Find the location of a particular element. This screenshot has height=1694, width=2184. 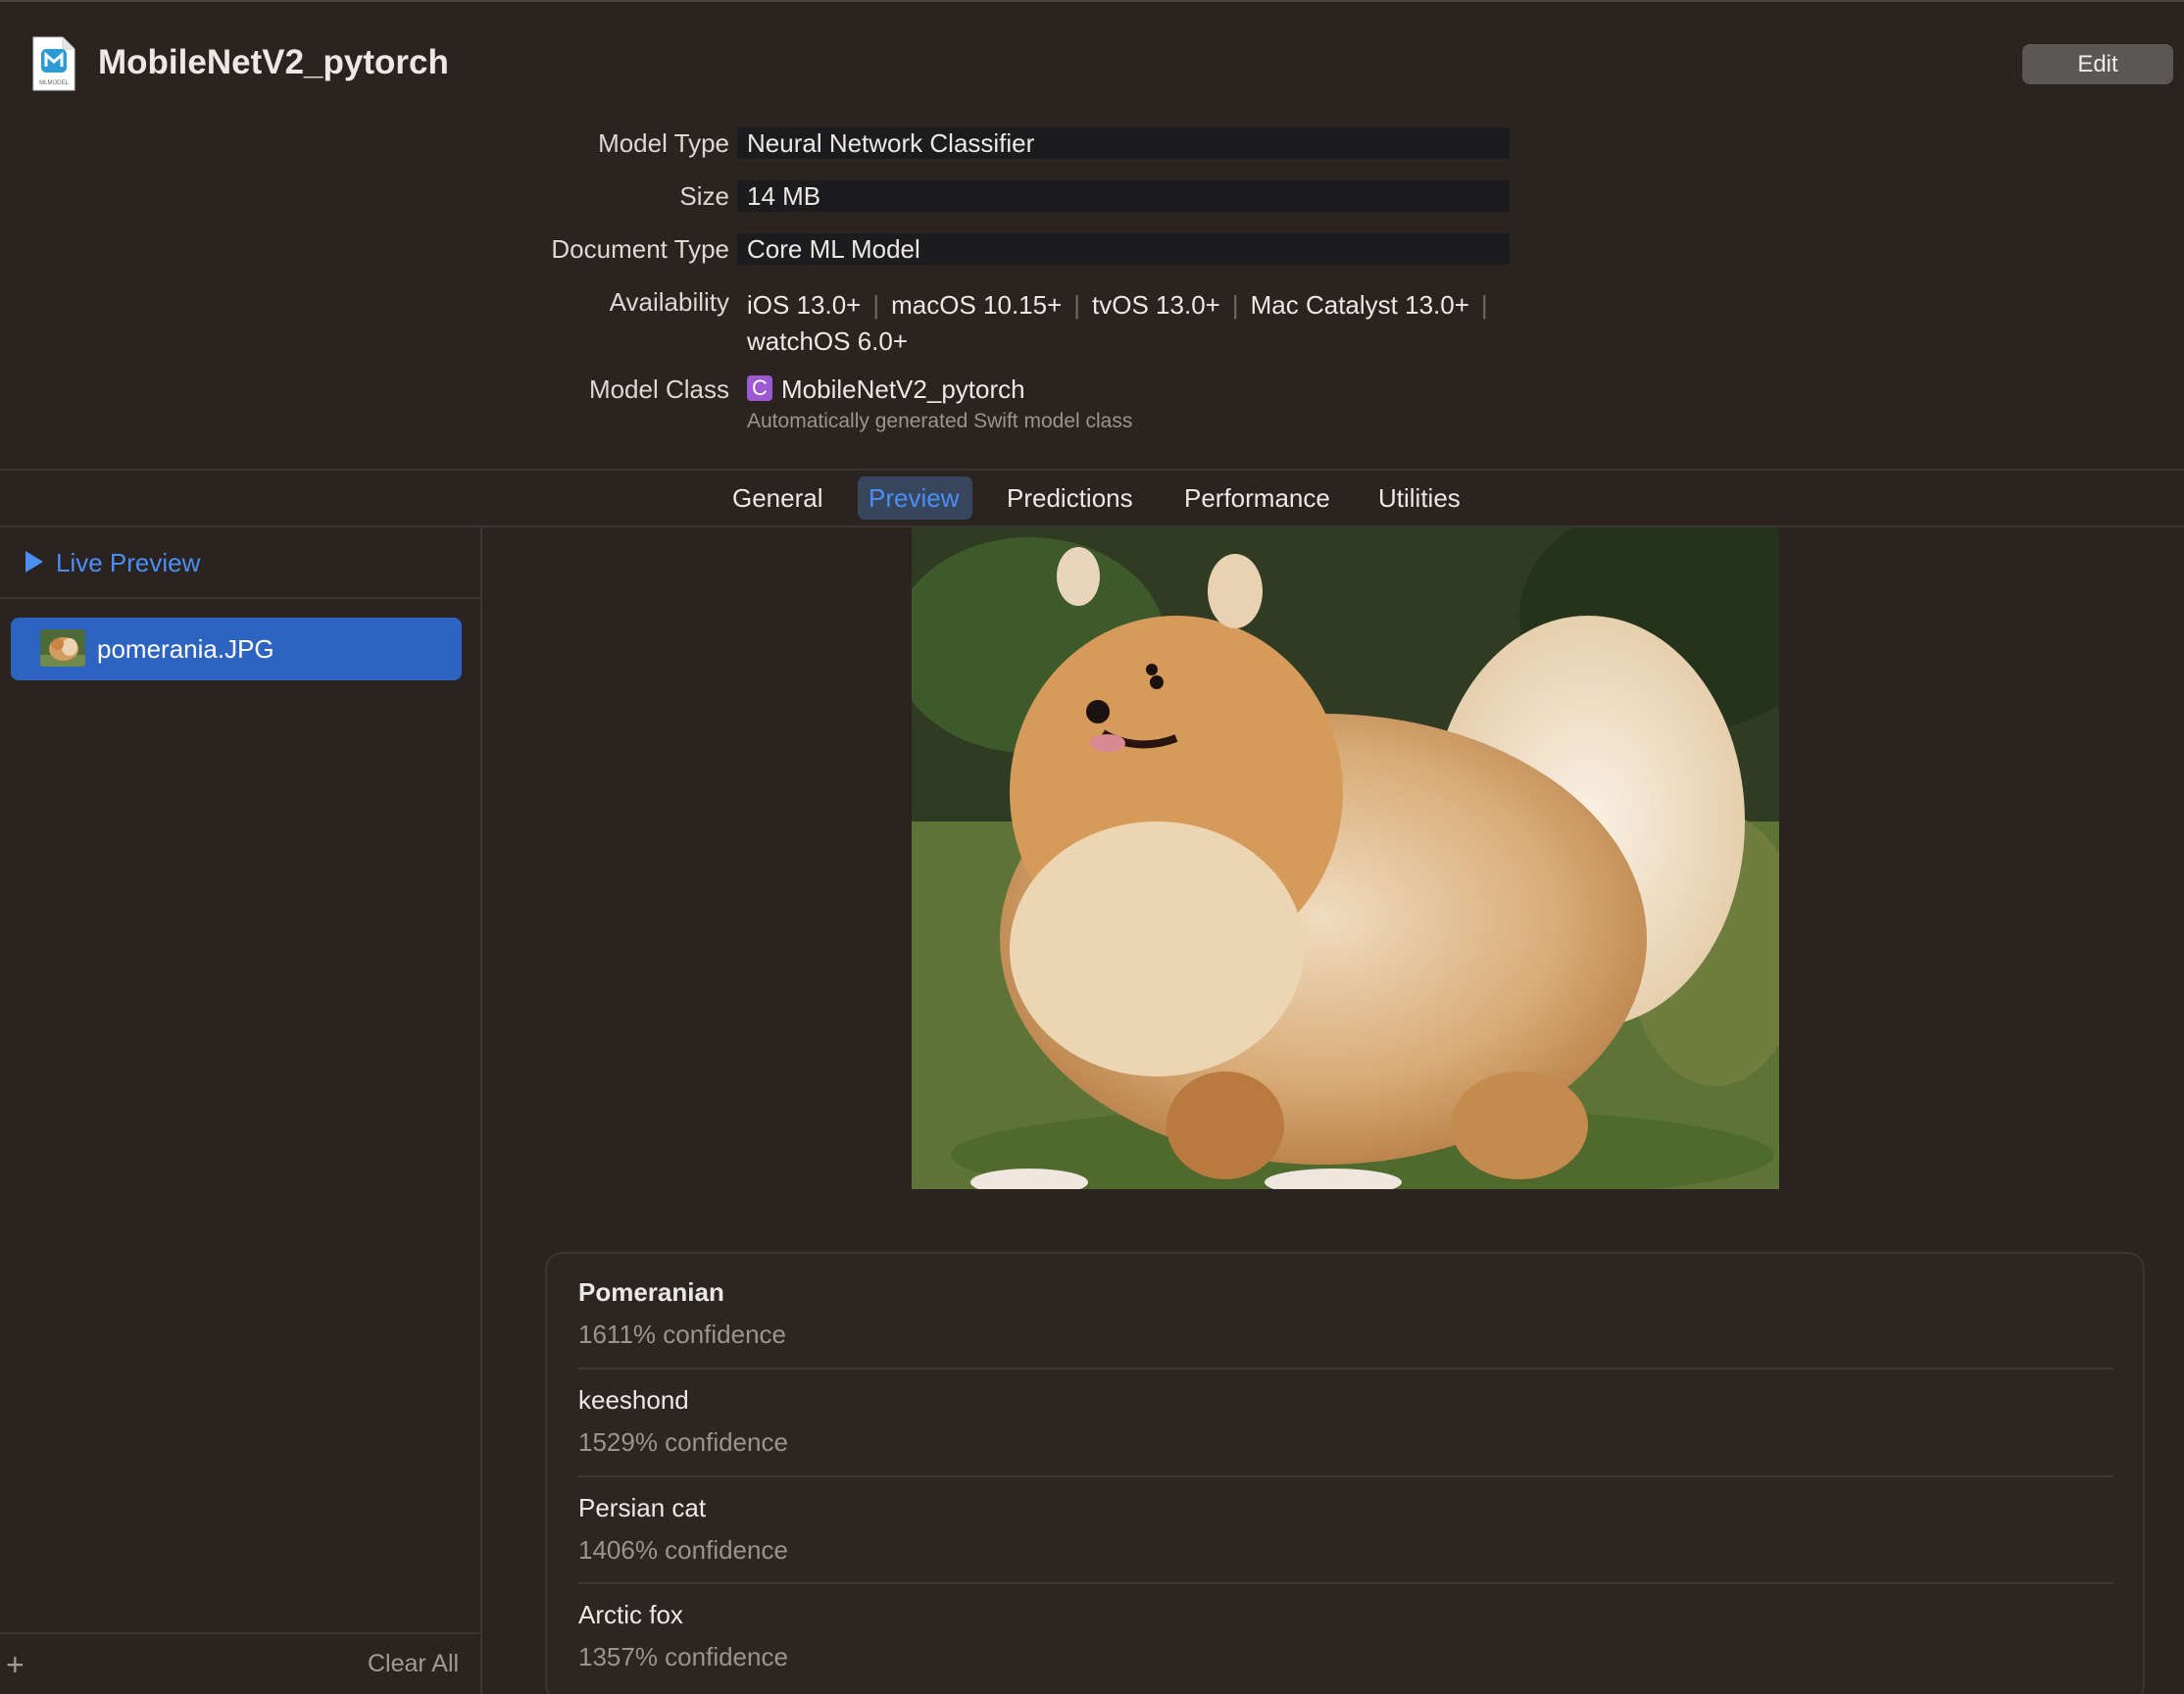

sidebar-divider is located at coordinates (241, 598).